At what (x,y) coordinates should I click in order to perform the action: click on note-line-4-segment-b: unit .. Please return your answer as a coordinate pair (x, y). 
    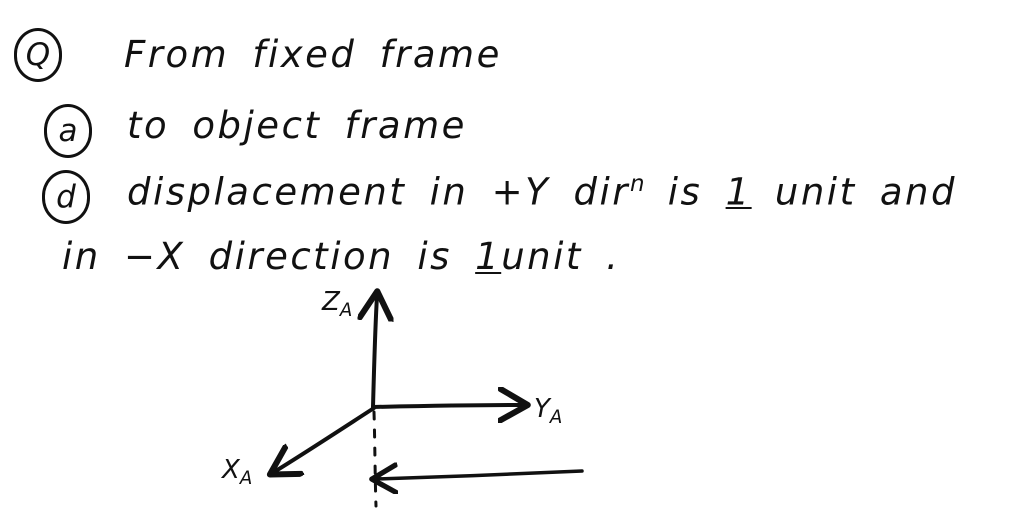
    Looking at the image, I should click on (561, 256).